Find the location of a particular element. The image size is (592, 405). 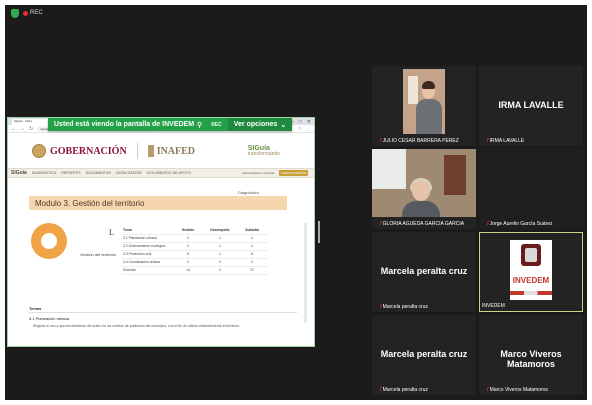

col-header-gestion: Gestión is located at coordinates (188, 230).